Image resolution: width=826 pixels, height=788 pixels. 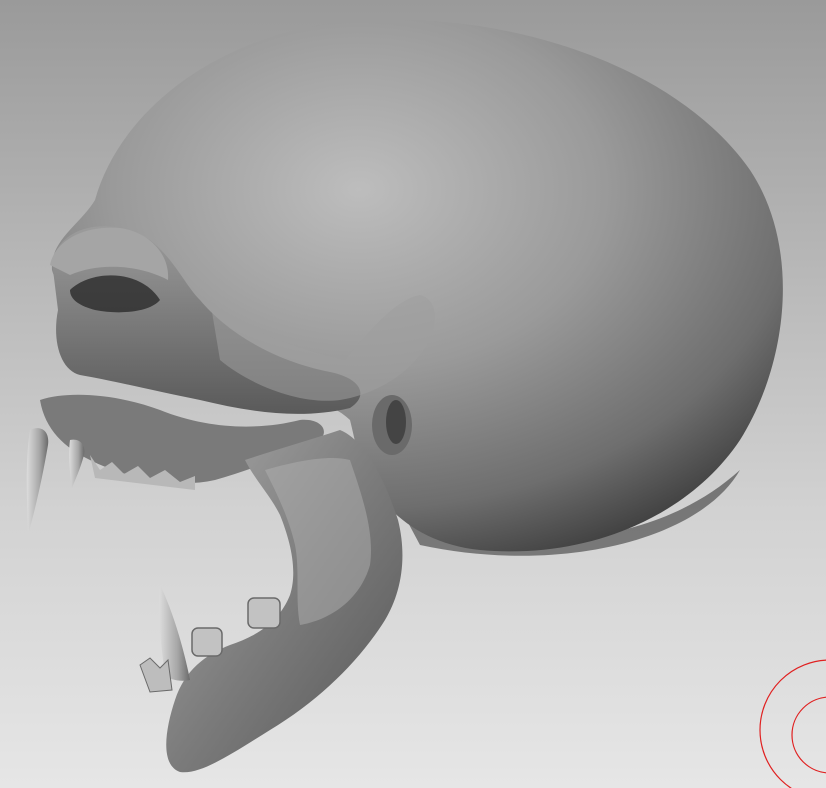 What do you see at coordinates (77, 463) in the screenshot?
I see `upper-fang-right` at bounding box center [77, 463].